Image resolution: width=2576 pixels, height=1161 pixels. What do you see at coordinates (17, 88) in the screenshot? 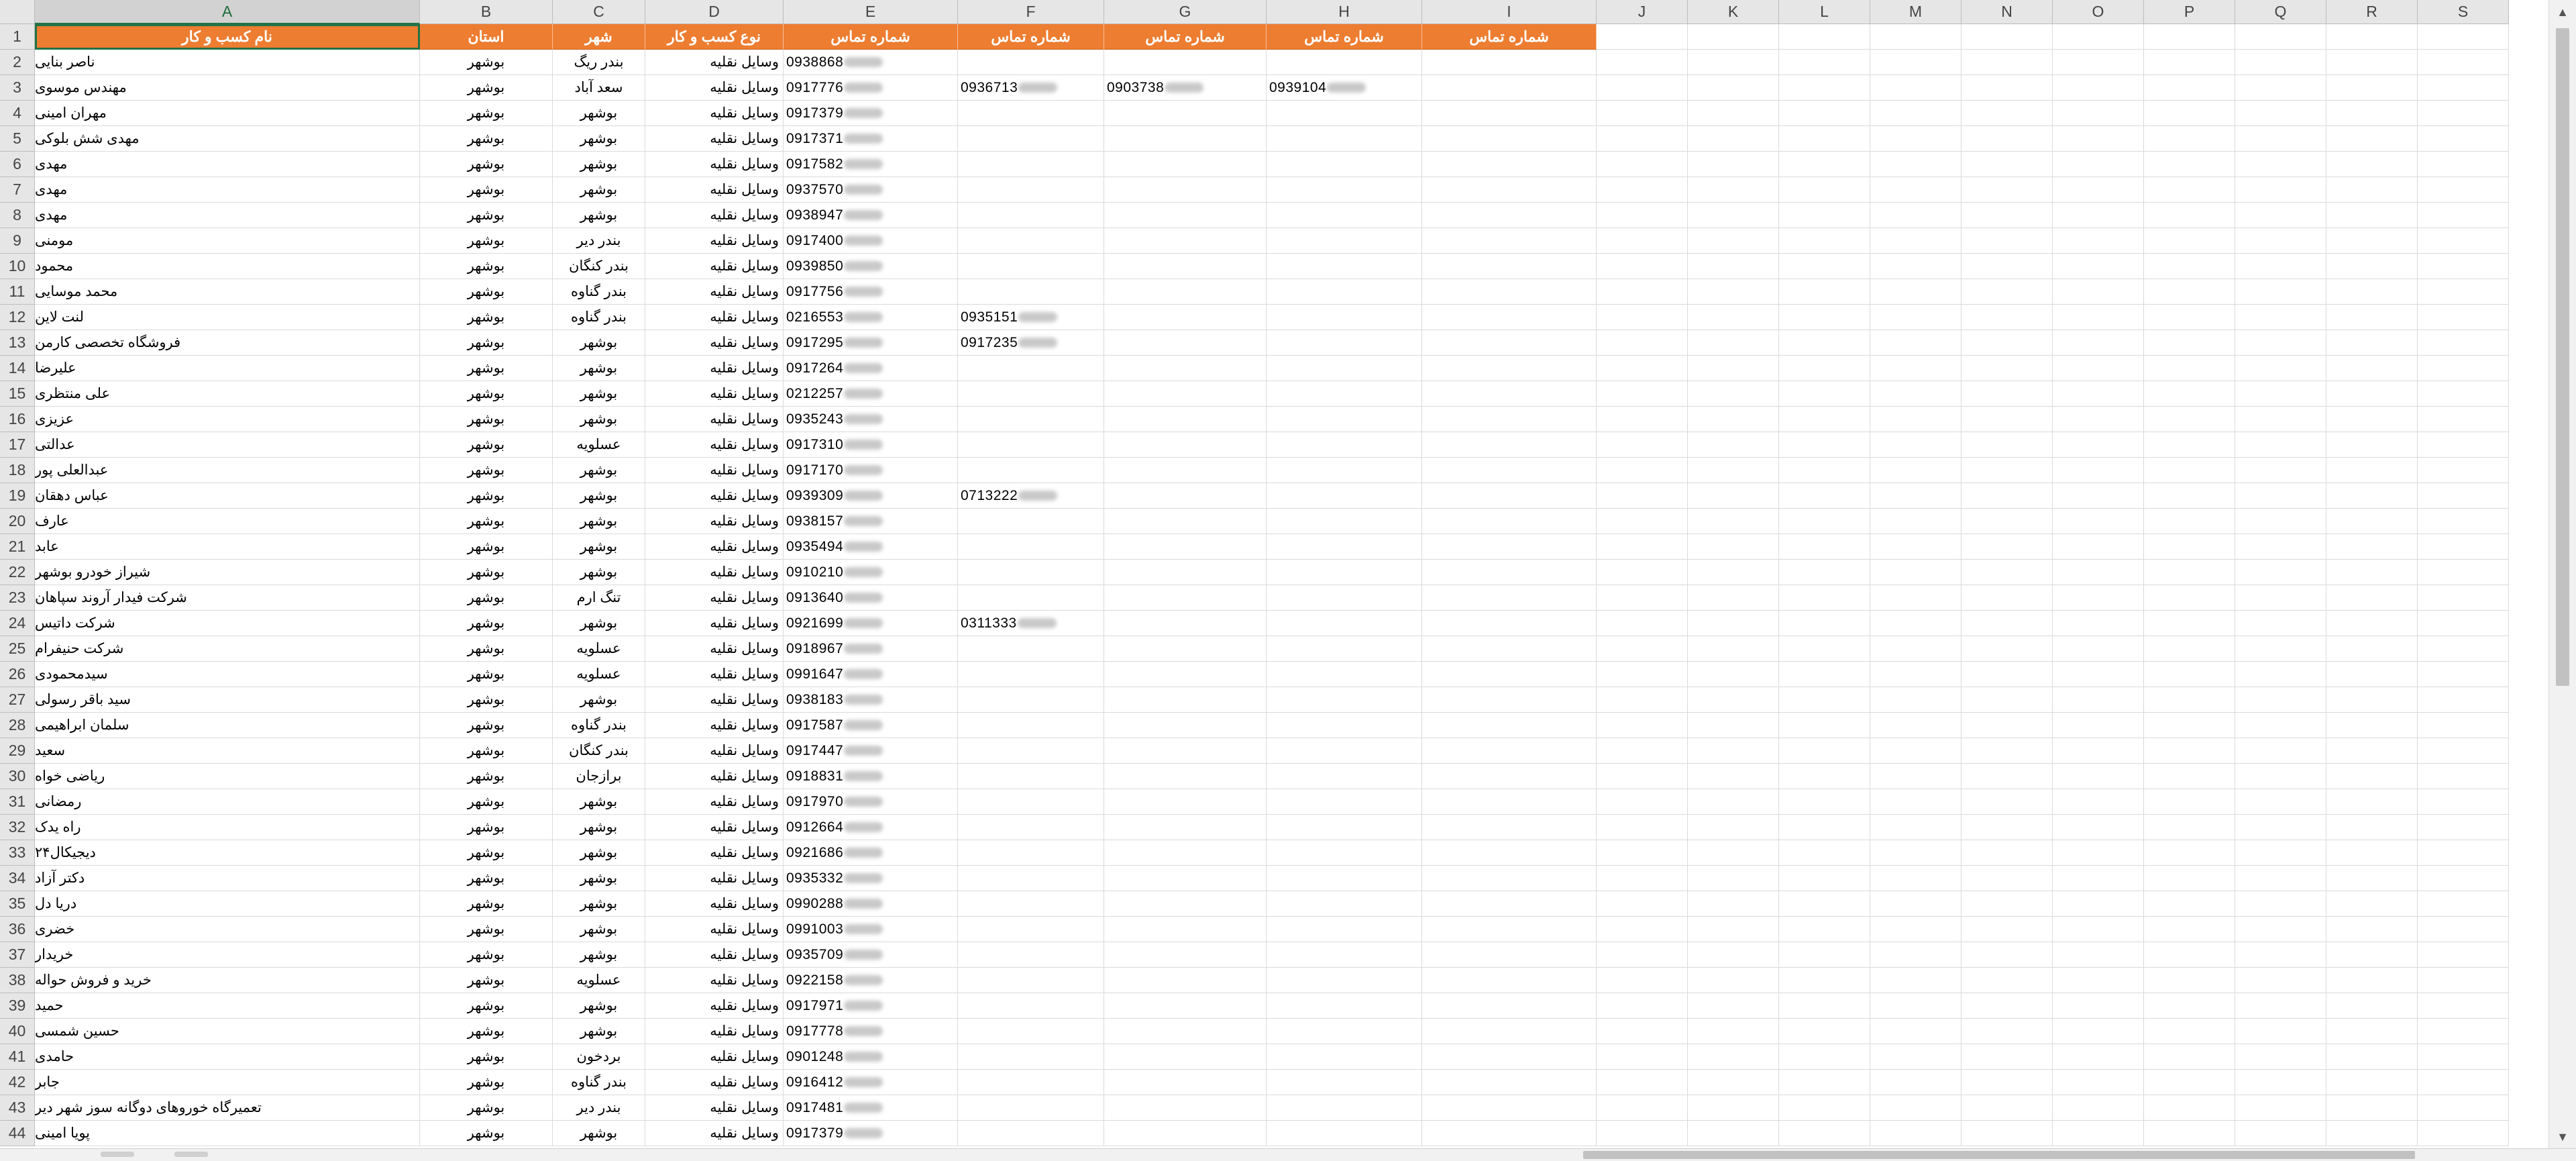
I see `row-number: 3` at bounding box center [17, 88].